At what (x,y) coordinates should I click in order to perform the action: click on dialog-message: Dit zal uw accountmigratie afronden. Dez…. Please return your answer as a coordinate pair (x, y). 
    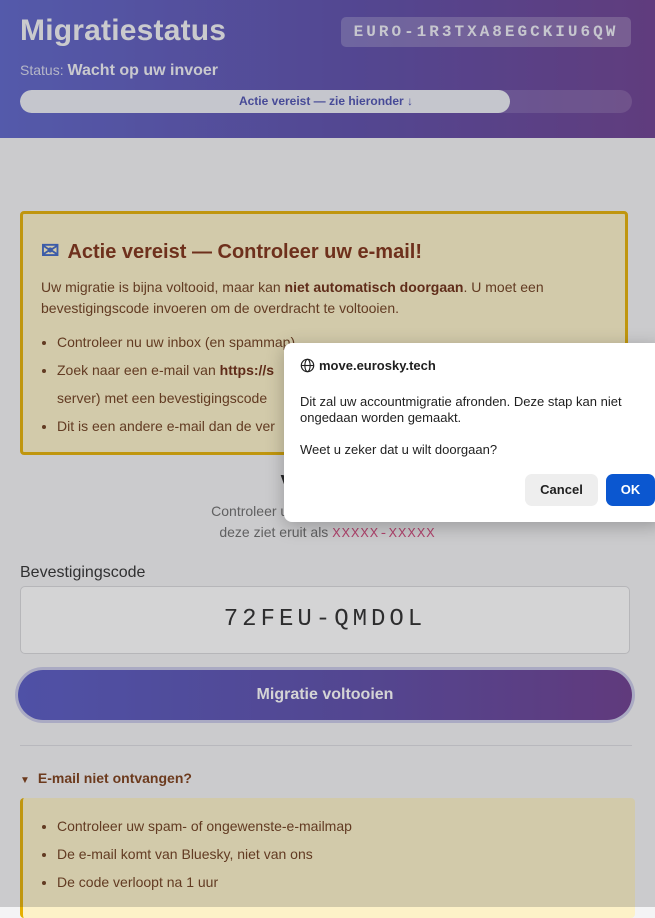
    Looking at the image, I should click on (461, 409).